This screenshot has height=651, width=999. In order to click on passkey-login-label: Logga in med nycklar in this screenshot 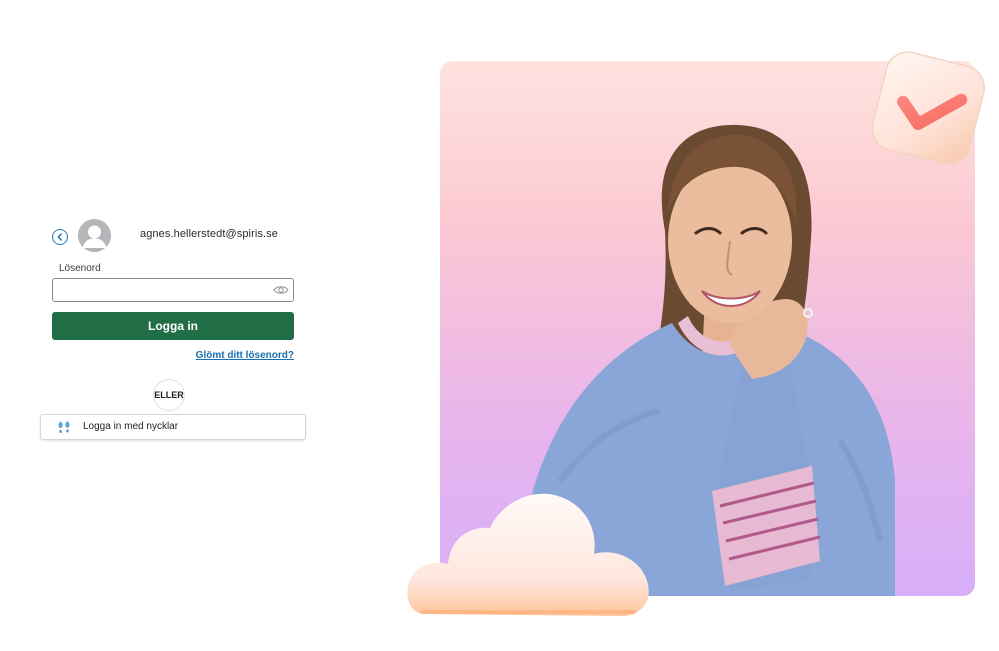, I will do `click(131, 426)`.